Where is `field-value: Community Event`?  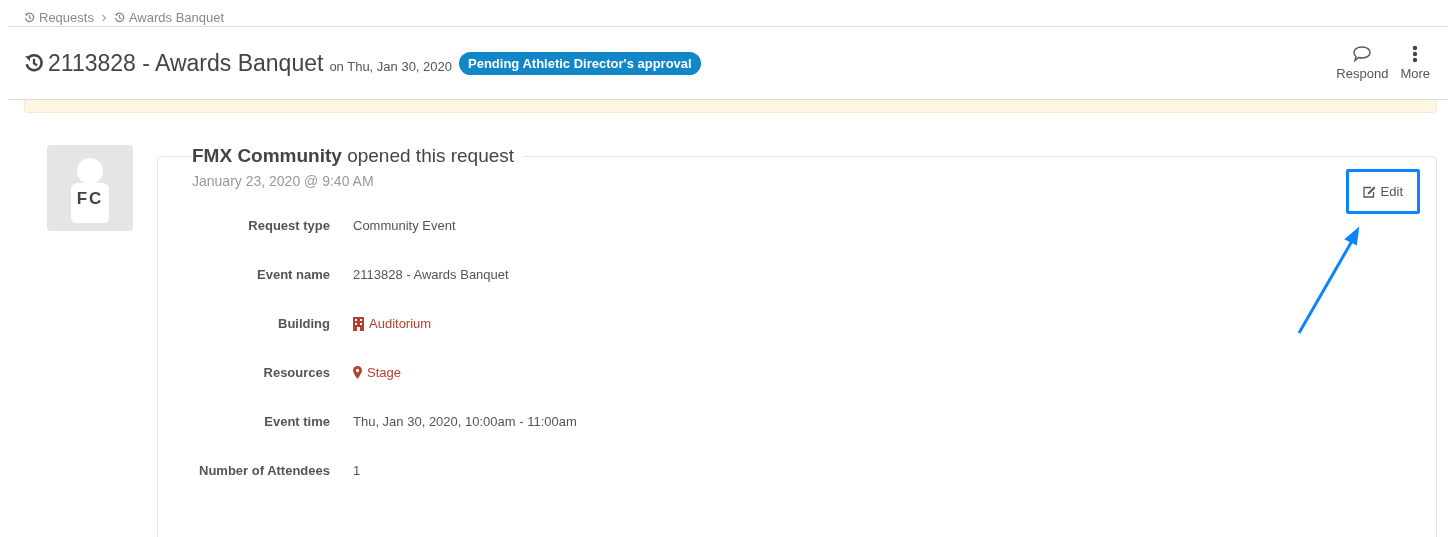
field-value: Community Event is located at coordinates (405, 225).